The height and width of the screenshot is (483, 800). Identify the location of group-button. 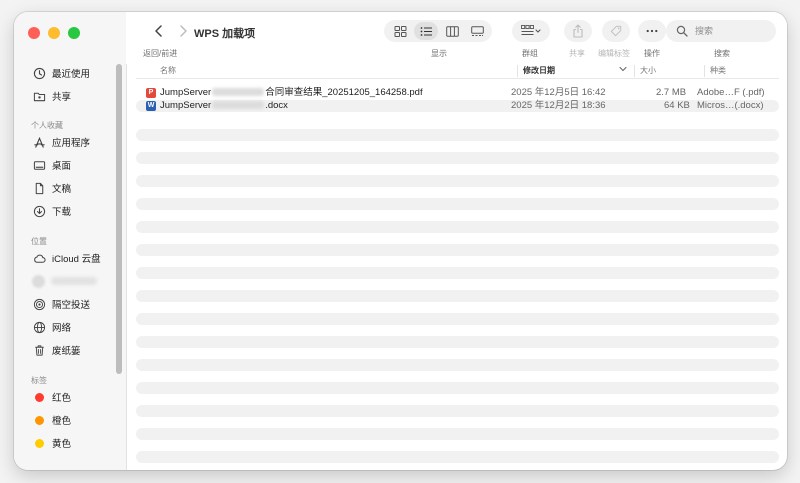
(531, 31).